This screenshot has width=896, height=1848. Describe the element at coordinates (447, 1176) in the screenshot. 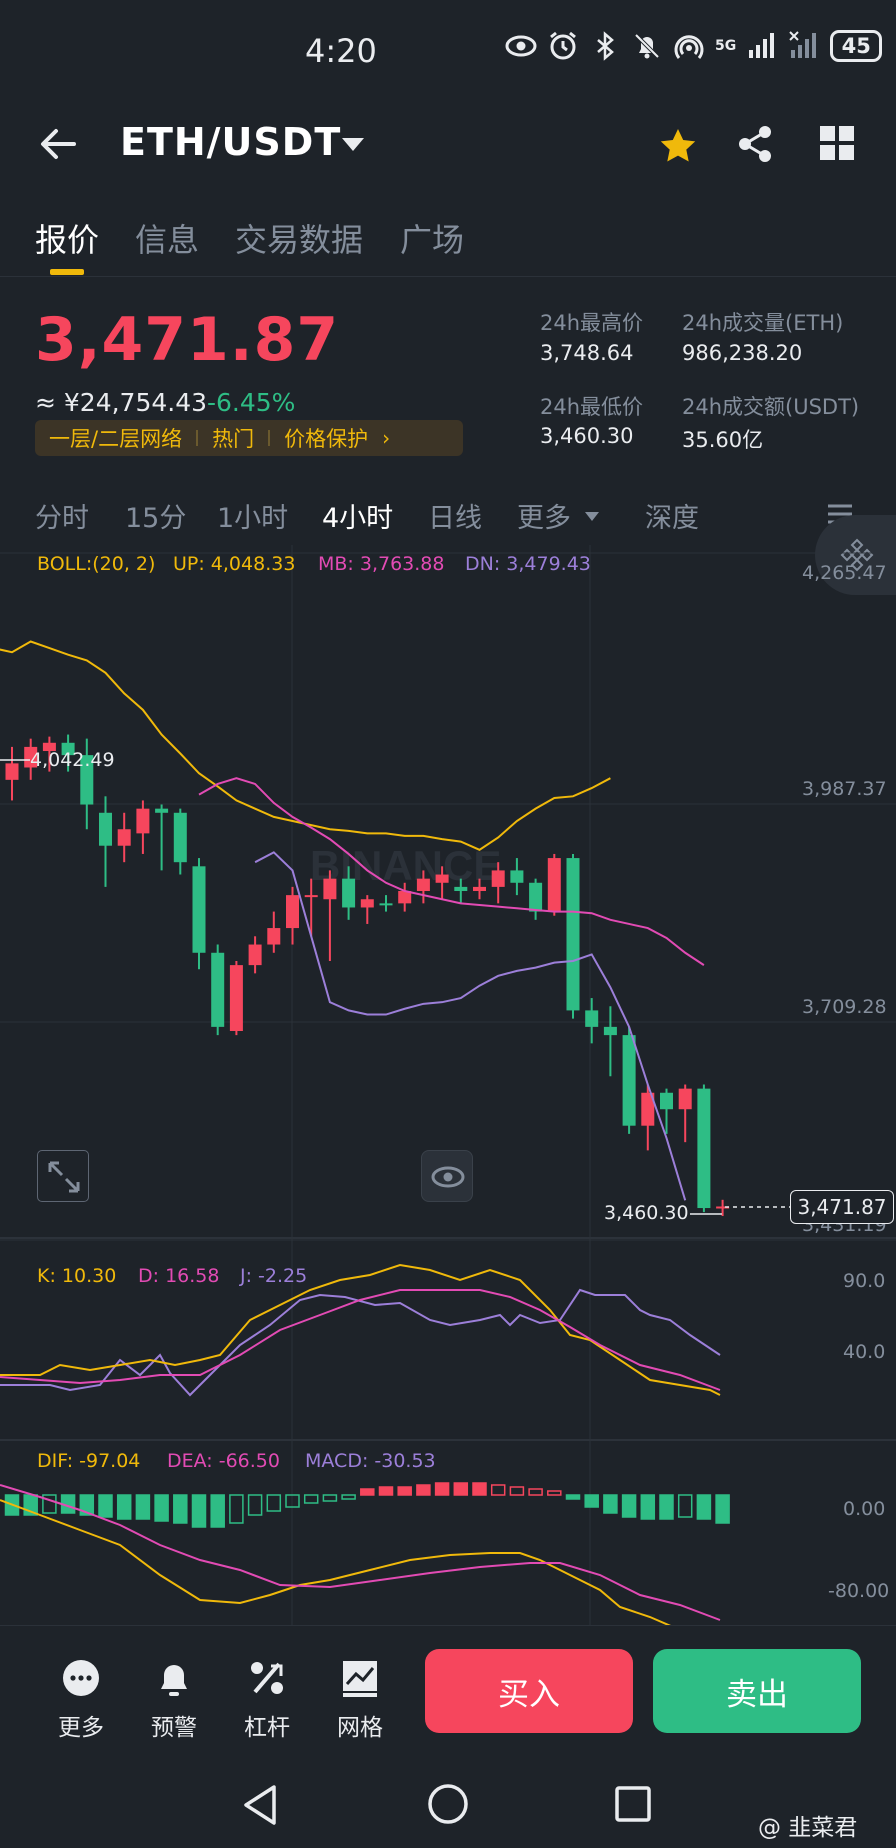

I see `eye-toggle-icon` at that location.